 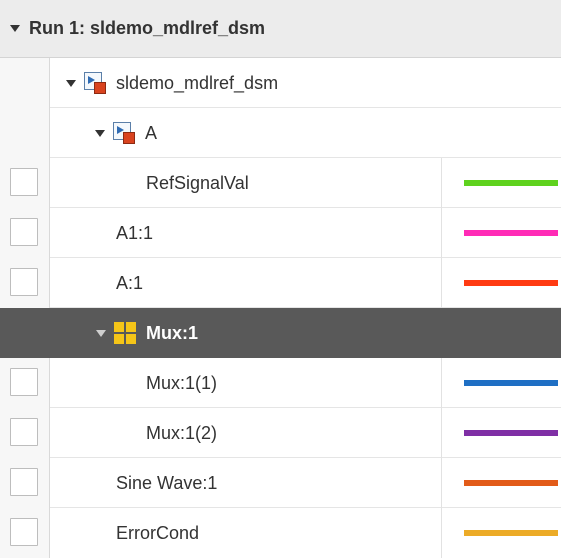 What do you see at coordinates (15, 28) in the screenshot?
I see `collapse-triangle-icon` at bounding box center [15, 28].